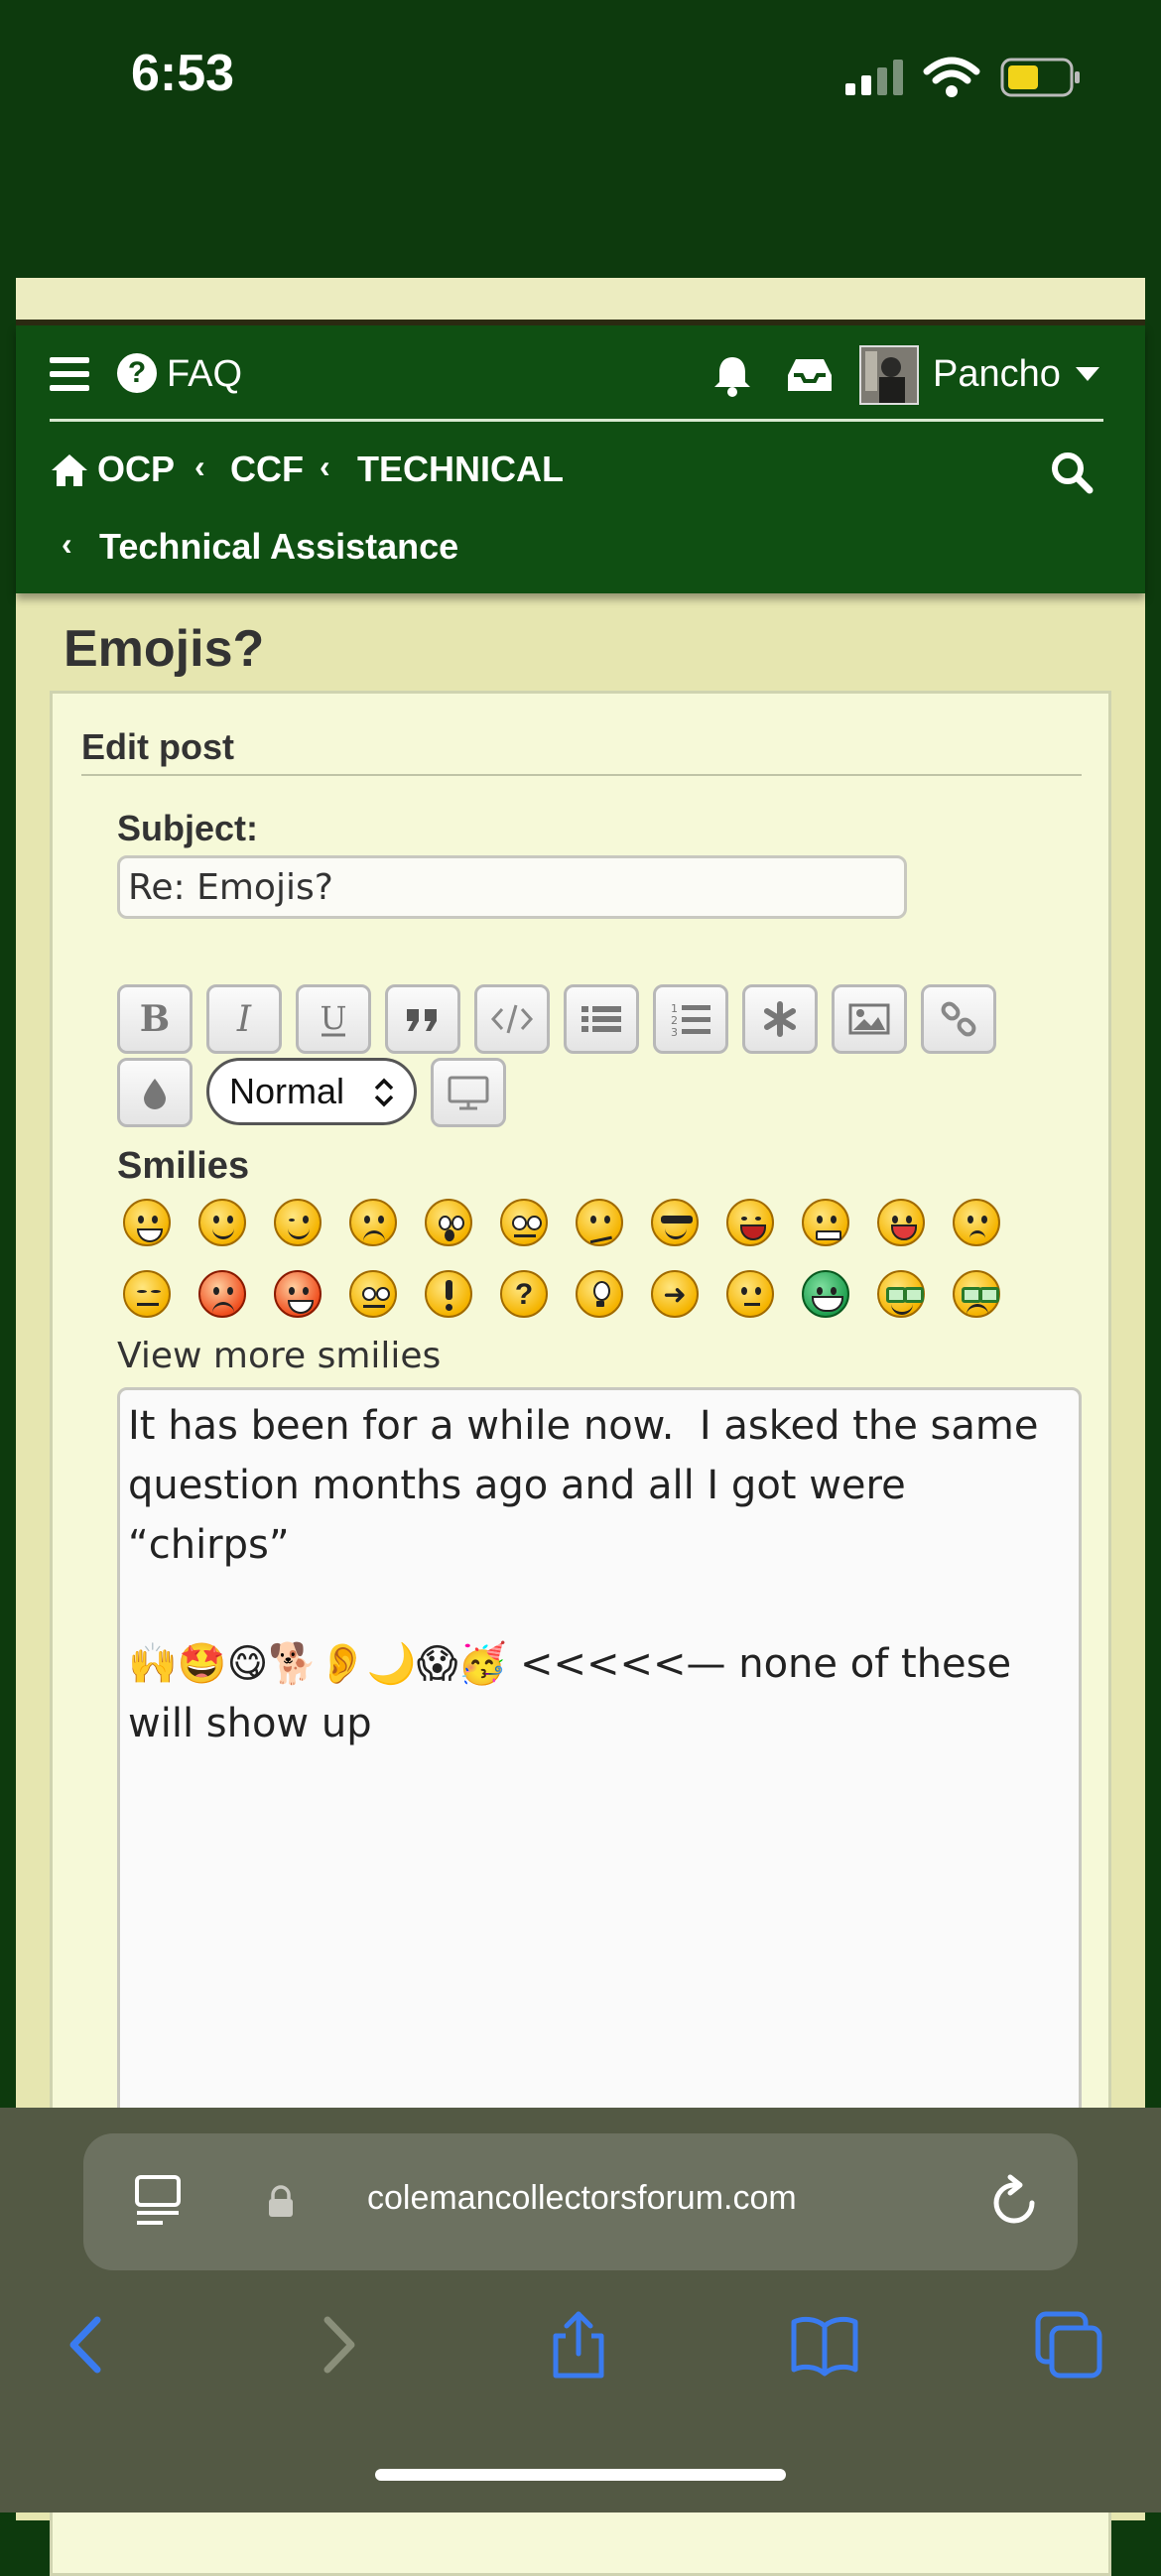 The width and height of the screenshot is (1161, 2576). I want to click on breadcrumb-ccf: CCF, so click(267, 470).